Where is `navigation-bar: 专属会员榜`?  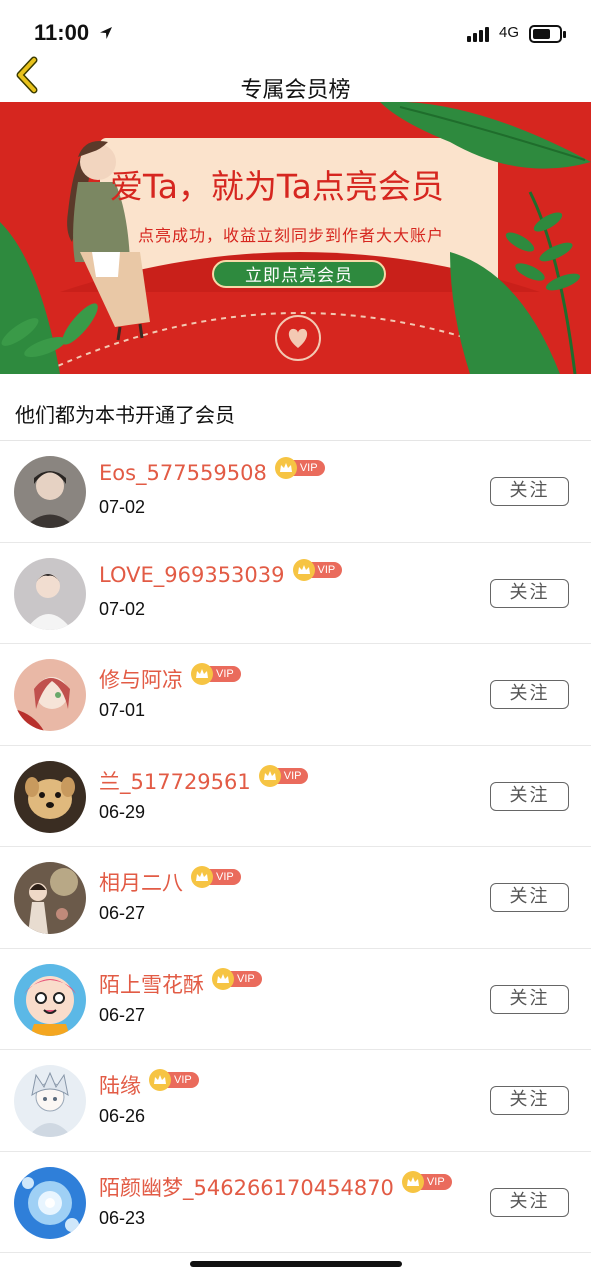
navigation-bar: 专属会员榜 is located at coordinates (295, 79).